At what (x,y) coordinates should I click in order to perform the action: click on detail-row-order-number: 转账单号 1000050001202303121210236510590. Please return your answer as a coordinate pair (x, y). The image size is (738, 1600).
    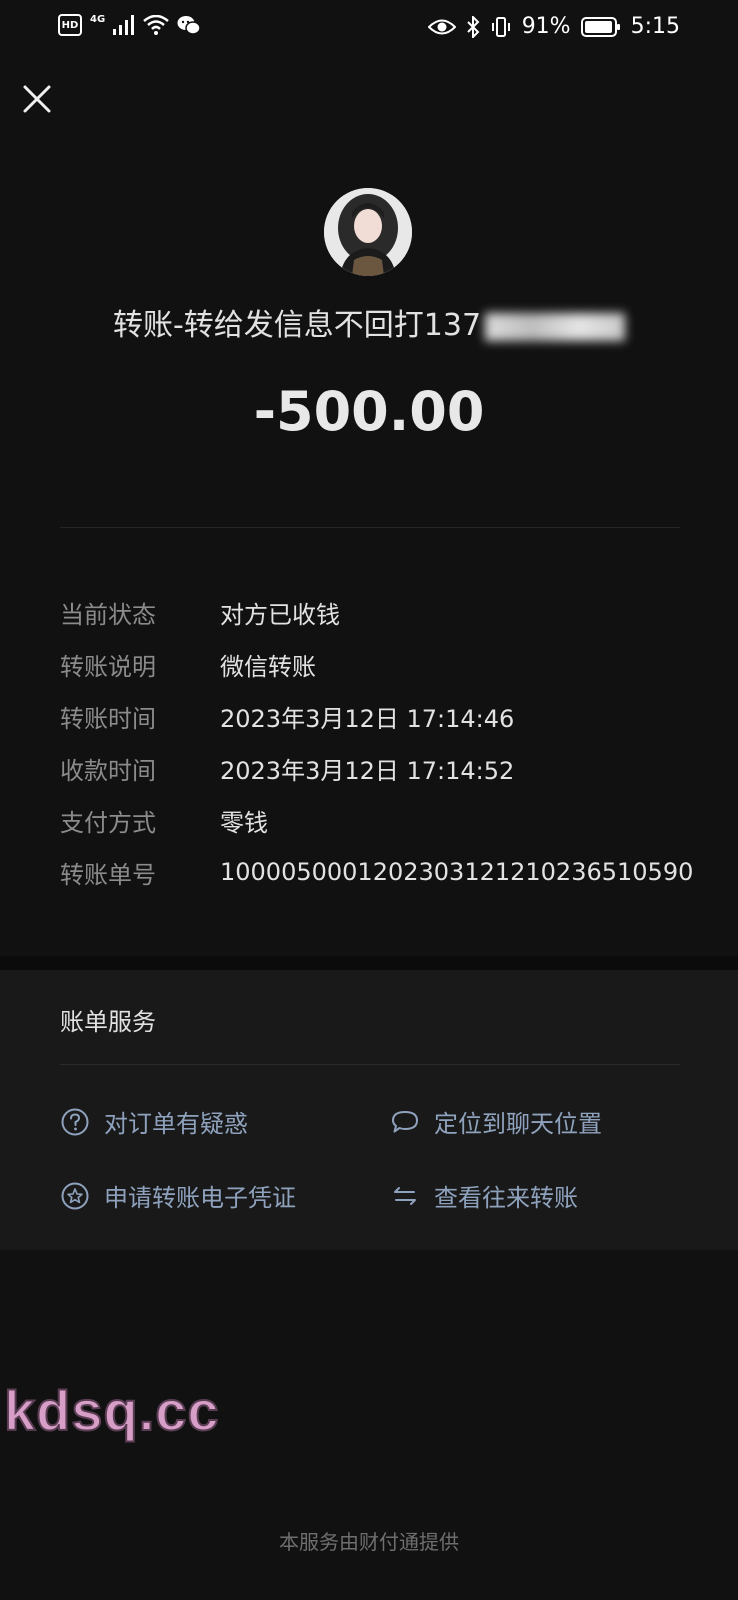
    Looking at the image, I should click on (385, 872).